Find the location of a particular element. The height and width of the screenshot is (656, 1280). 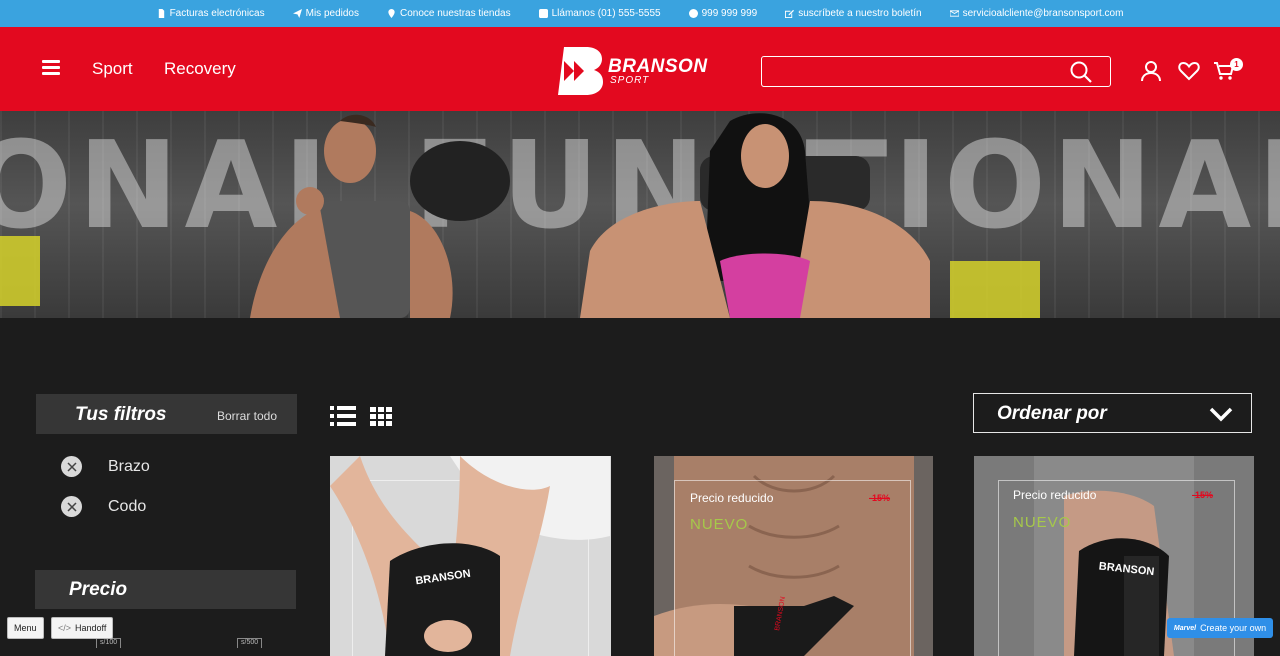

topbar-item-label: Facturas electrónicas is located at coordinates (217, 13).